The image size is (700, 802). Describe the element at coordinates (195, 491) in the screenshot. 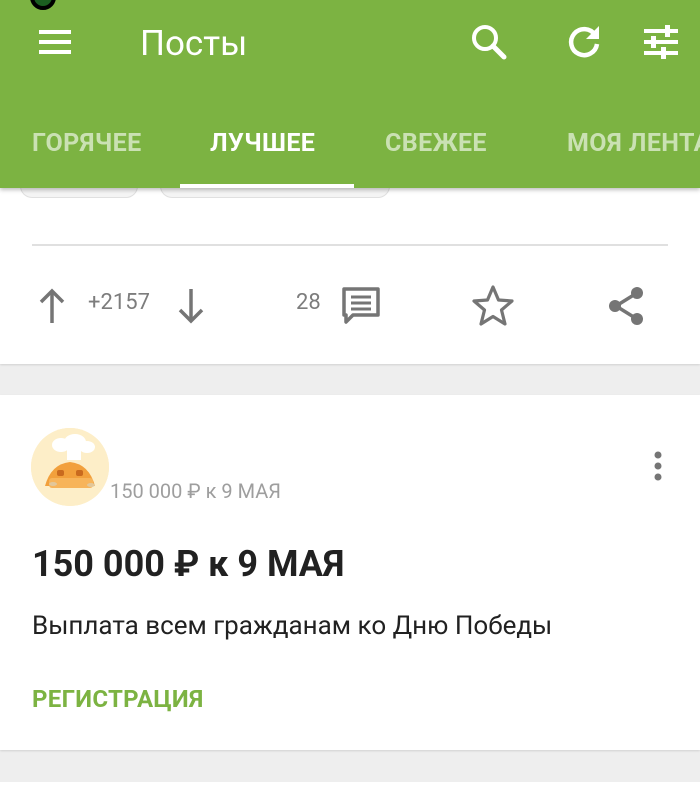

I see `ad-author: 150 000 ₽ к 9 МАЯ` at that location.